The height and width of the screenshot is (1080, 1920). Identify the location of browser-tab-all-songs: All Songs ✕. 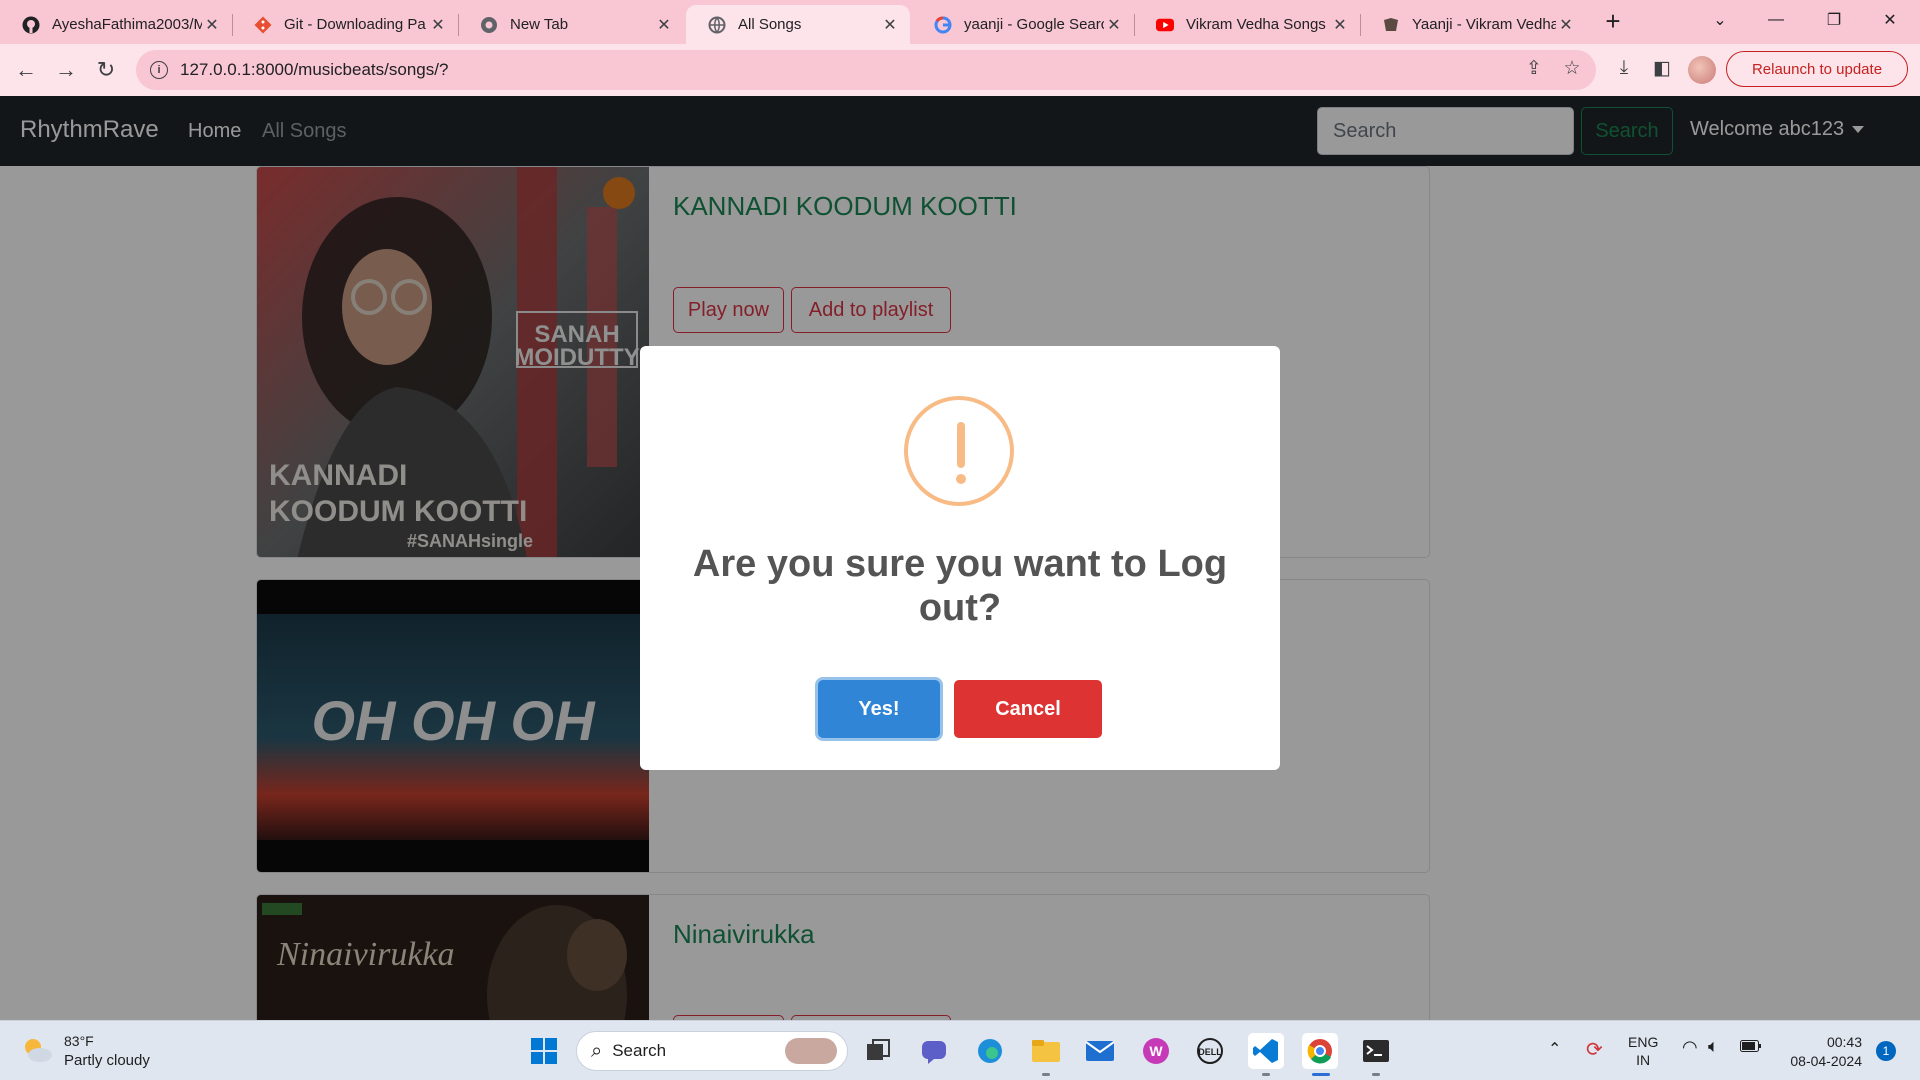
(798, 24).